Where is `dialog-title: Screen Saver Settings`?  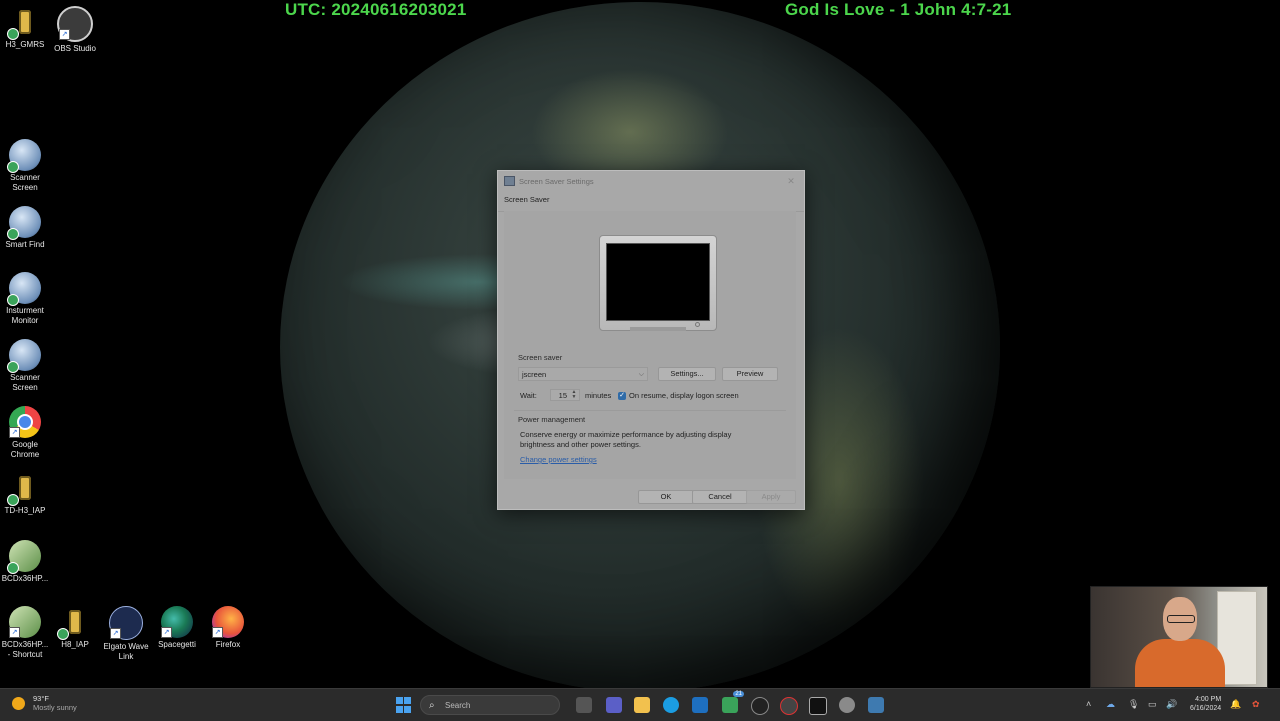 dialog-title: Screen Saver Settings is located at coordinates (556, 181).